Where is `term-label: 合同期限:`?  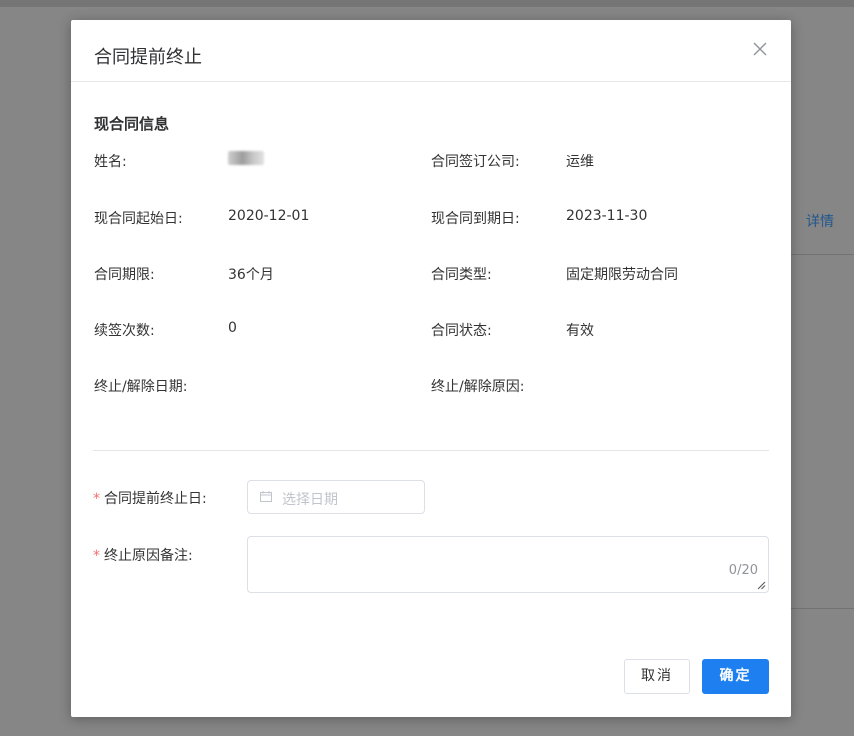
term-label: 合同期限: is located at coordinates (124, 275).